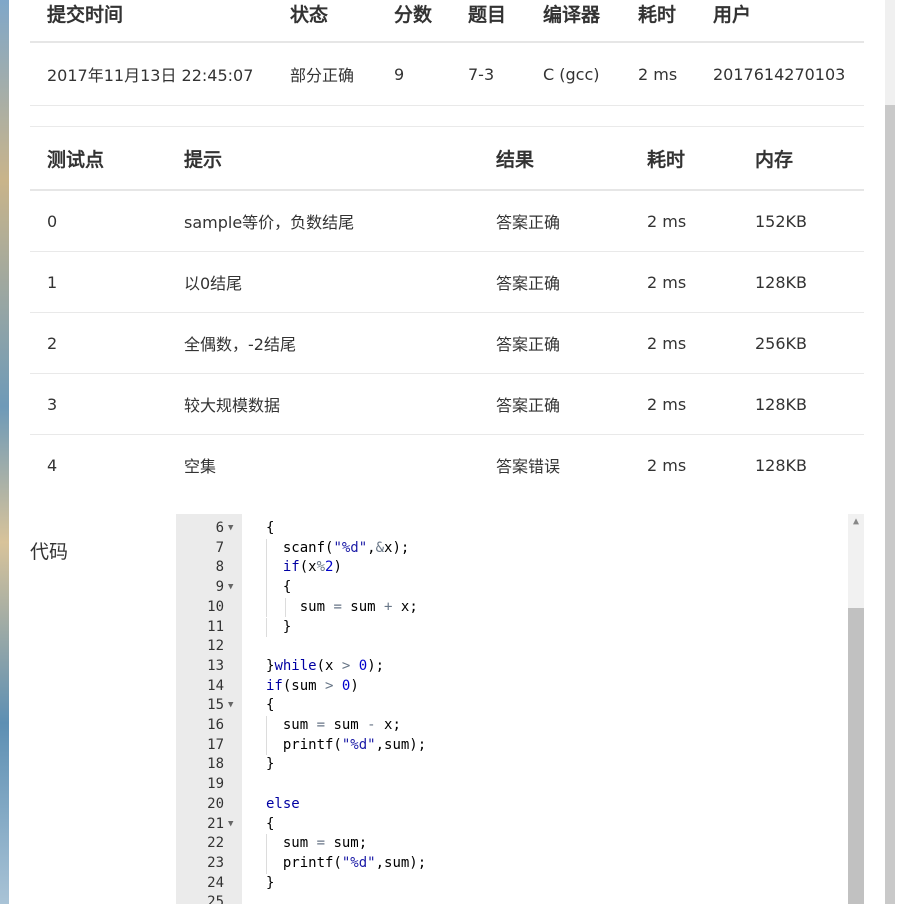 This screenshot has width=923, height=904. What do you see at coordinates (512, 765) in the screenshot?
I see `code-line: 18}` at bounding box center [512, 765].